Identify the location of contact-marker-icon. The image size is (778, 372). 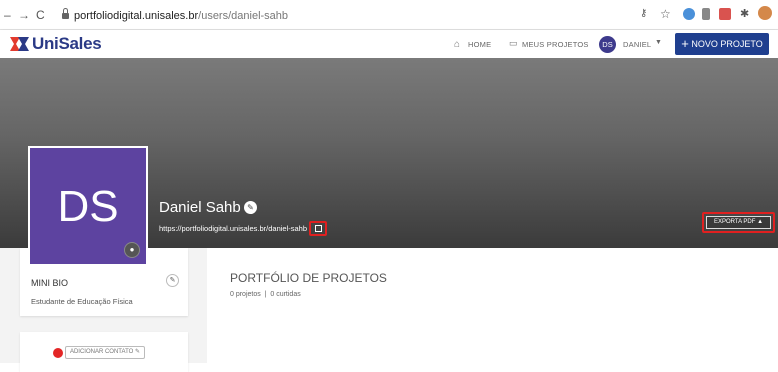
(58, 353).